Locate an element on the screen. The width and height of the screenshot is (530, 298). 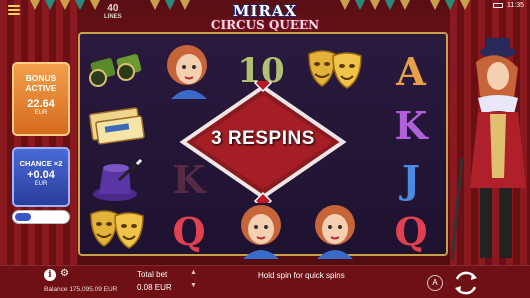
toggle-knob is located at coordinates (23, 217).